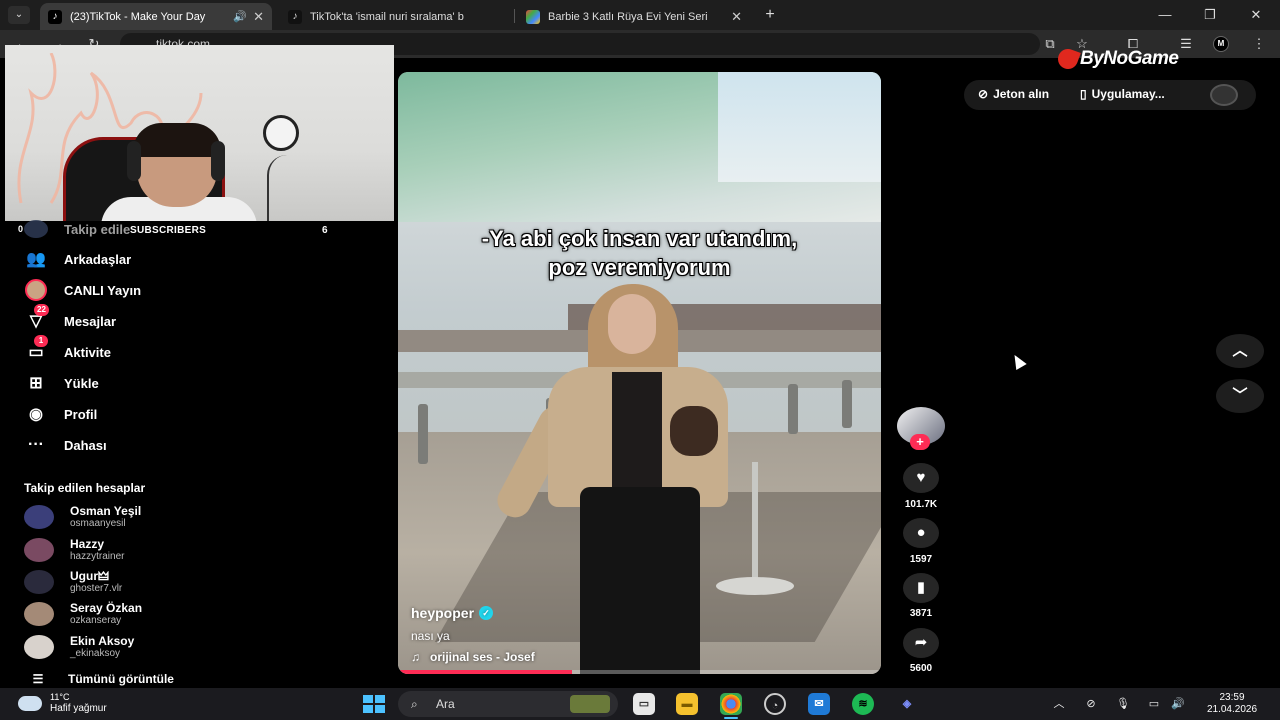 The height and width of the screenshot is (720, 1280). Describe the element at coordinates (644, 704) in the screenshot. I see `task-view-icon: ▭` at that location.